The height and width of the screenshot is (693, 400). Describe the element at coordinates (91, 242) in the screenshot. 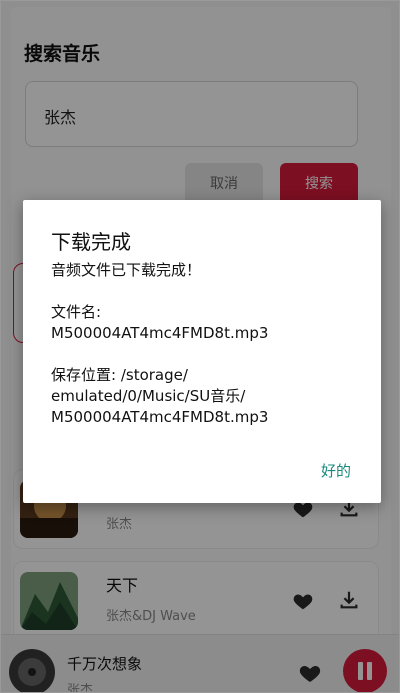

I see `dialog-title: 下载完成` at that location.